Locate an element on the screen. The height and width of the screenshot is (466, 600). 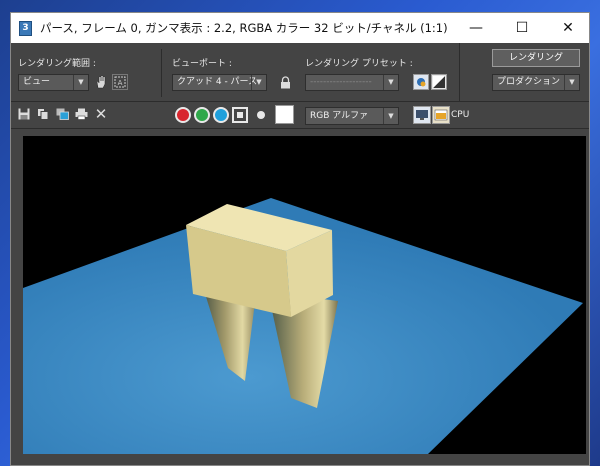
production-dropdown: プロダクション ▼ is located at coordinates (536, 82).